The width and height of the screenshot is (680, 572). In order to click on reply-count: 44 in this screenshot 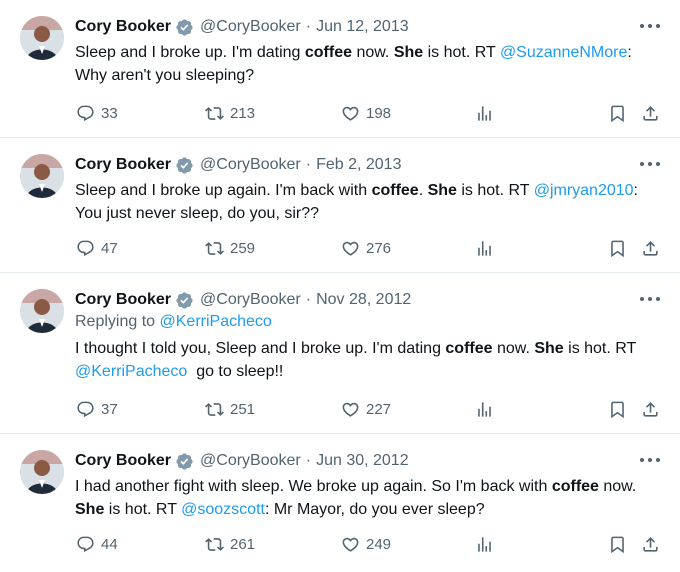, I will do `click(109, 544)`.